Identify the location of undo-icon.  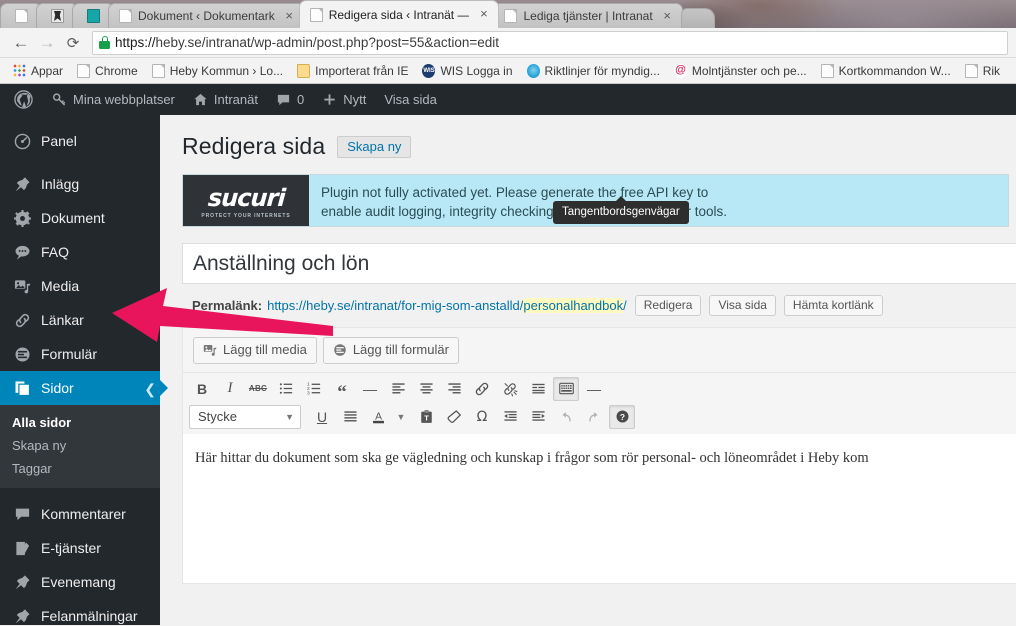
(566, 417).